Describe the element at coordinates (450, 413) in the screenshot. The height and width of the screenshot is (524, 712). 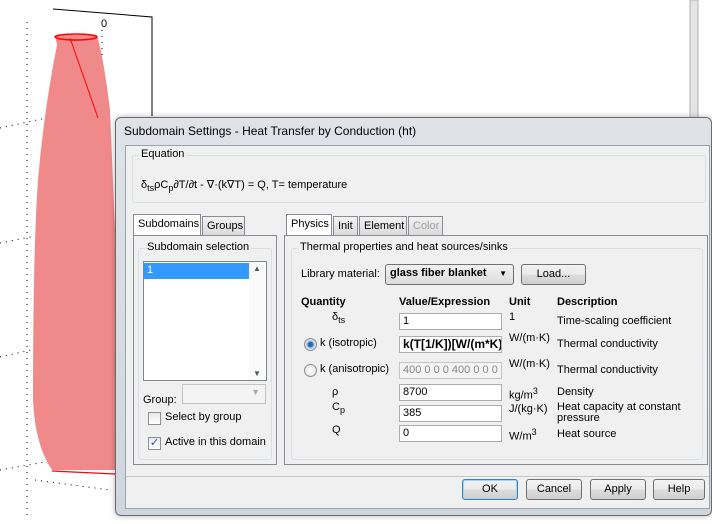
I see `cp-input: 385` at that location.